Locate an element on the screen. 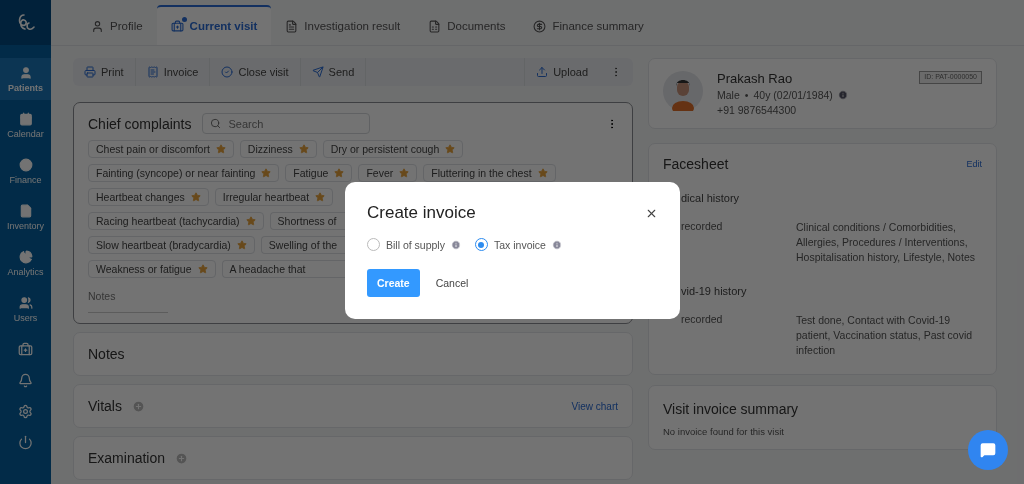 The width and height of the screenshot is (1024, 484). upload-button: Upload is located at coordinates (561, 72).